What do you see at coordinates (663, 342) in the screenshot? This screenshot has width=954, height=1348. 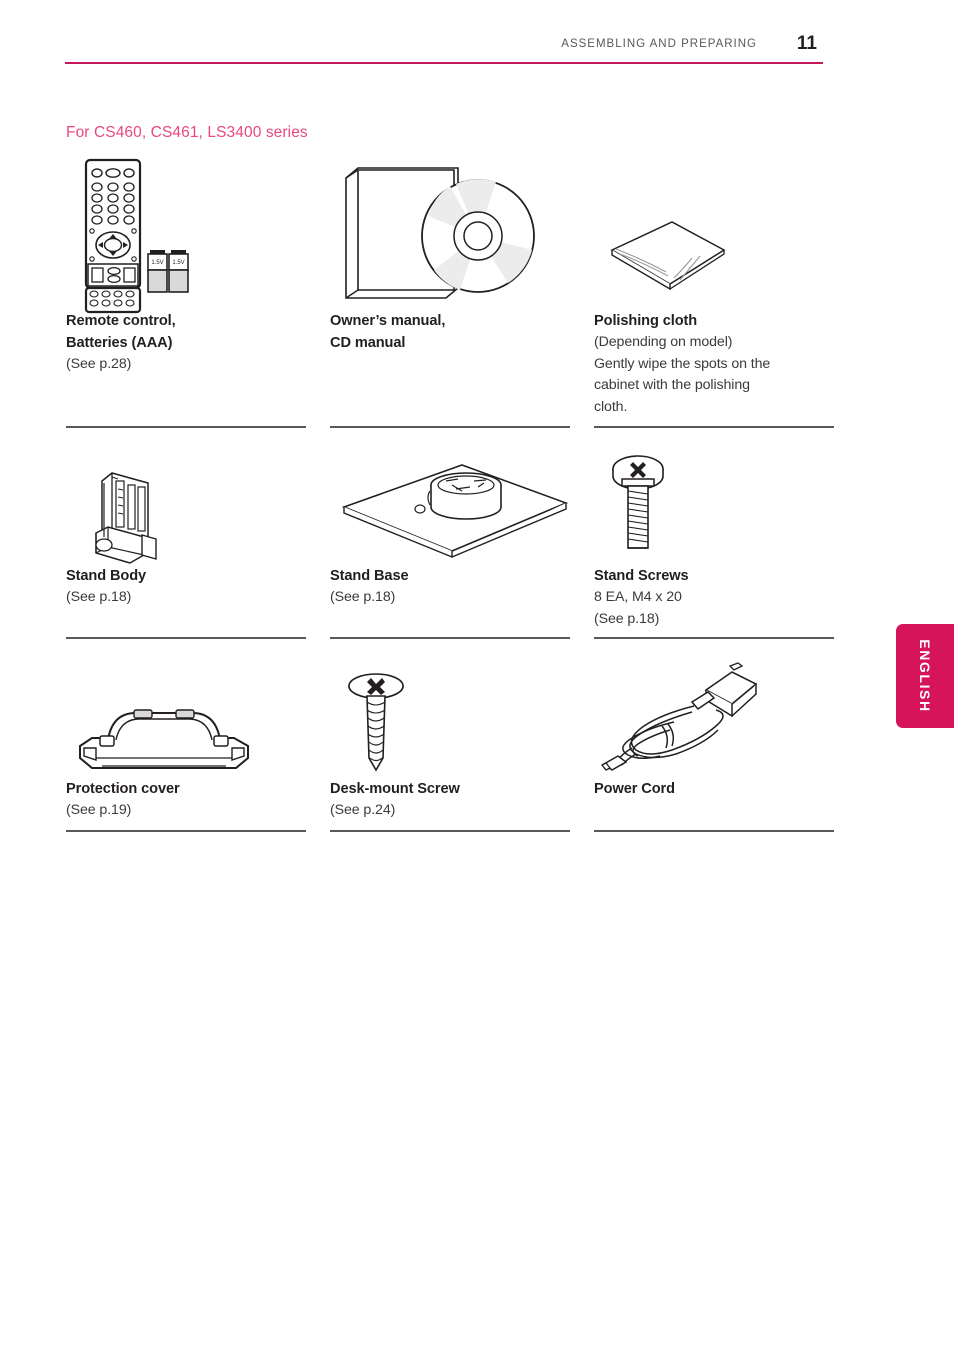 I see `accessory-note1: (Depending on model)` at bounding box center [663, 342].